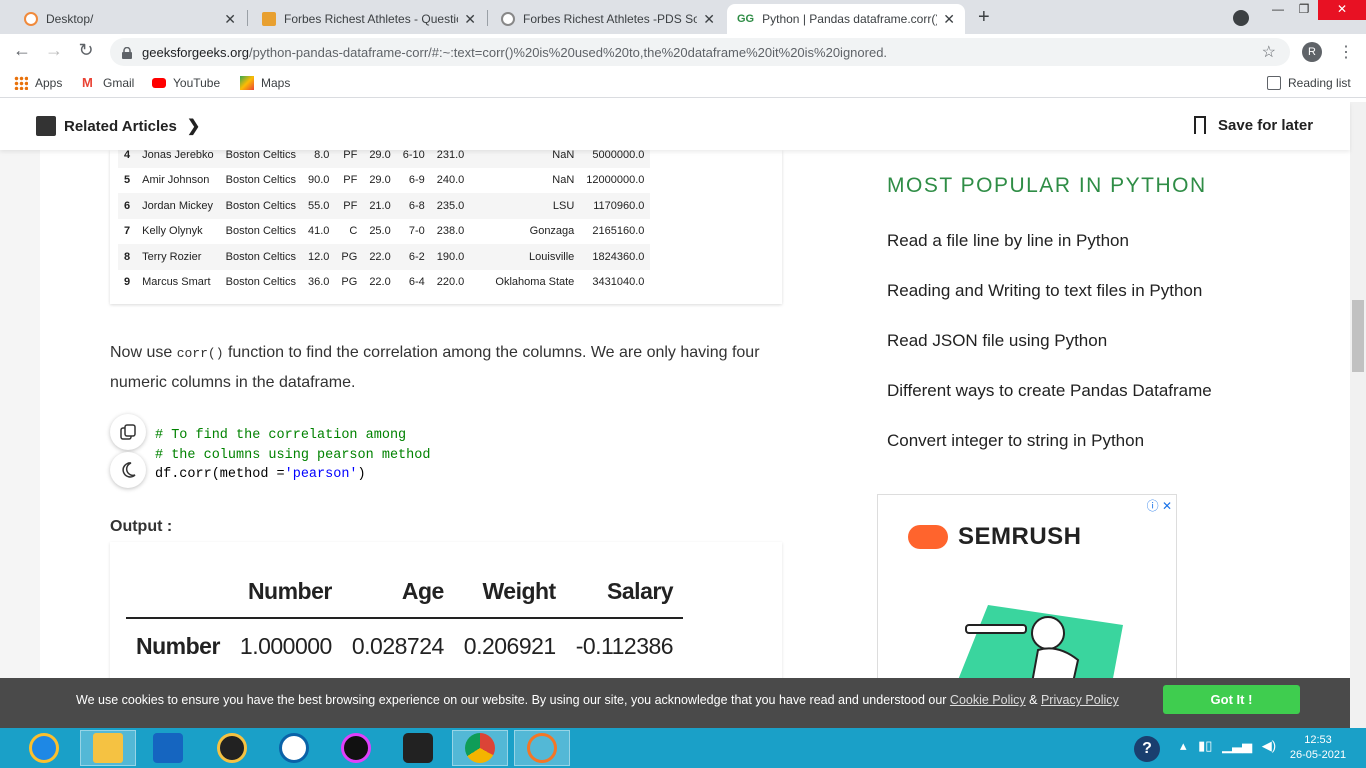 This screenshot has width=1366, height=768. What do you see at coordinates (1269, 52) in the screenshot?
I see `bookmark-star-icon: ☆` at bounding box center [1269, 52].